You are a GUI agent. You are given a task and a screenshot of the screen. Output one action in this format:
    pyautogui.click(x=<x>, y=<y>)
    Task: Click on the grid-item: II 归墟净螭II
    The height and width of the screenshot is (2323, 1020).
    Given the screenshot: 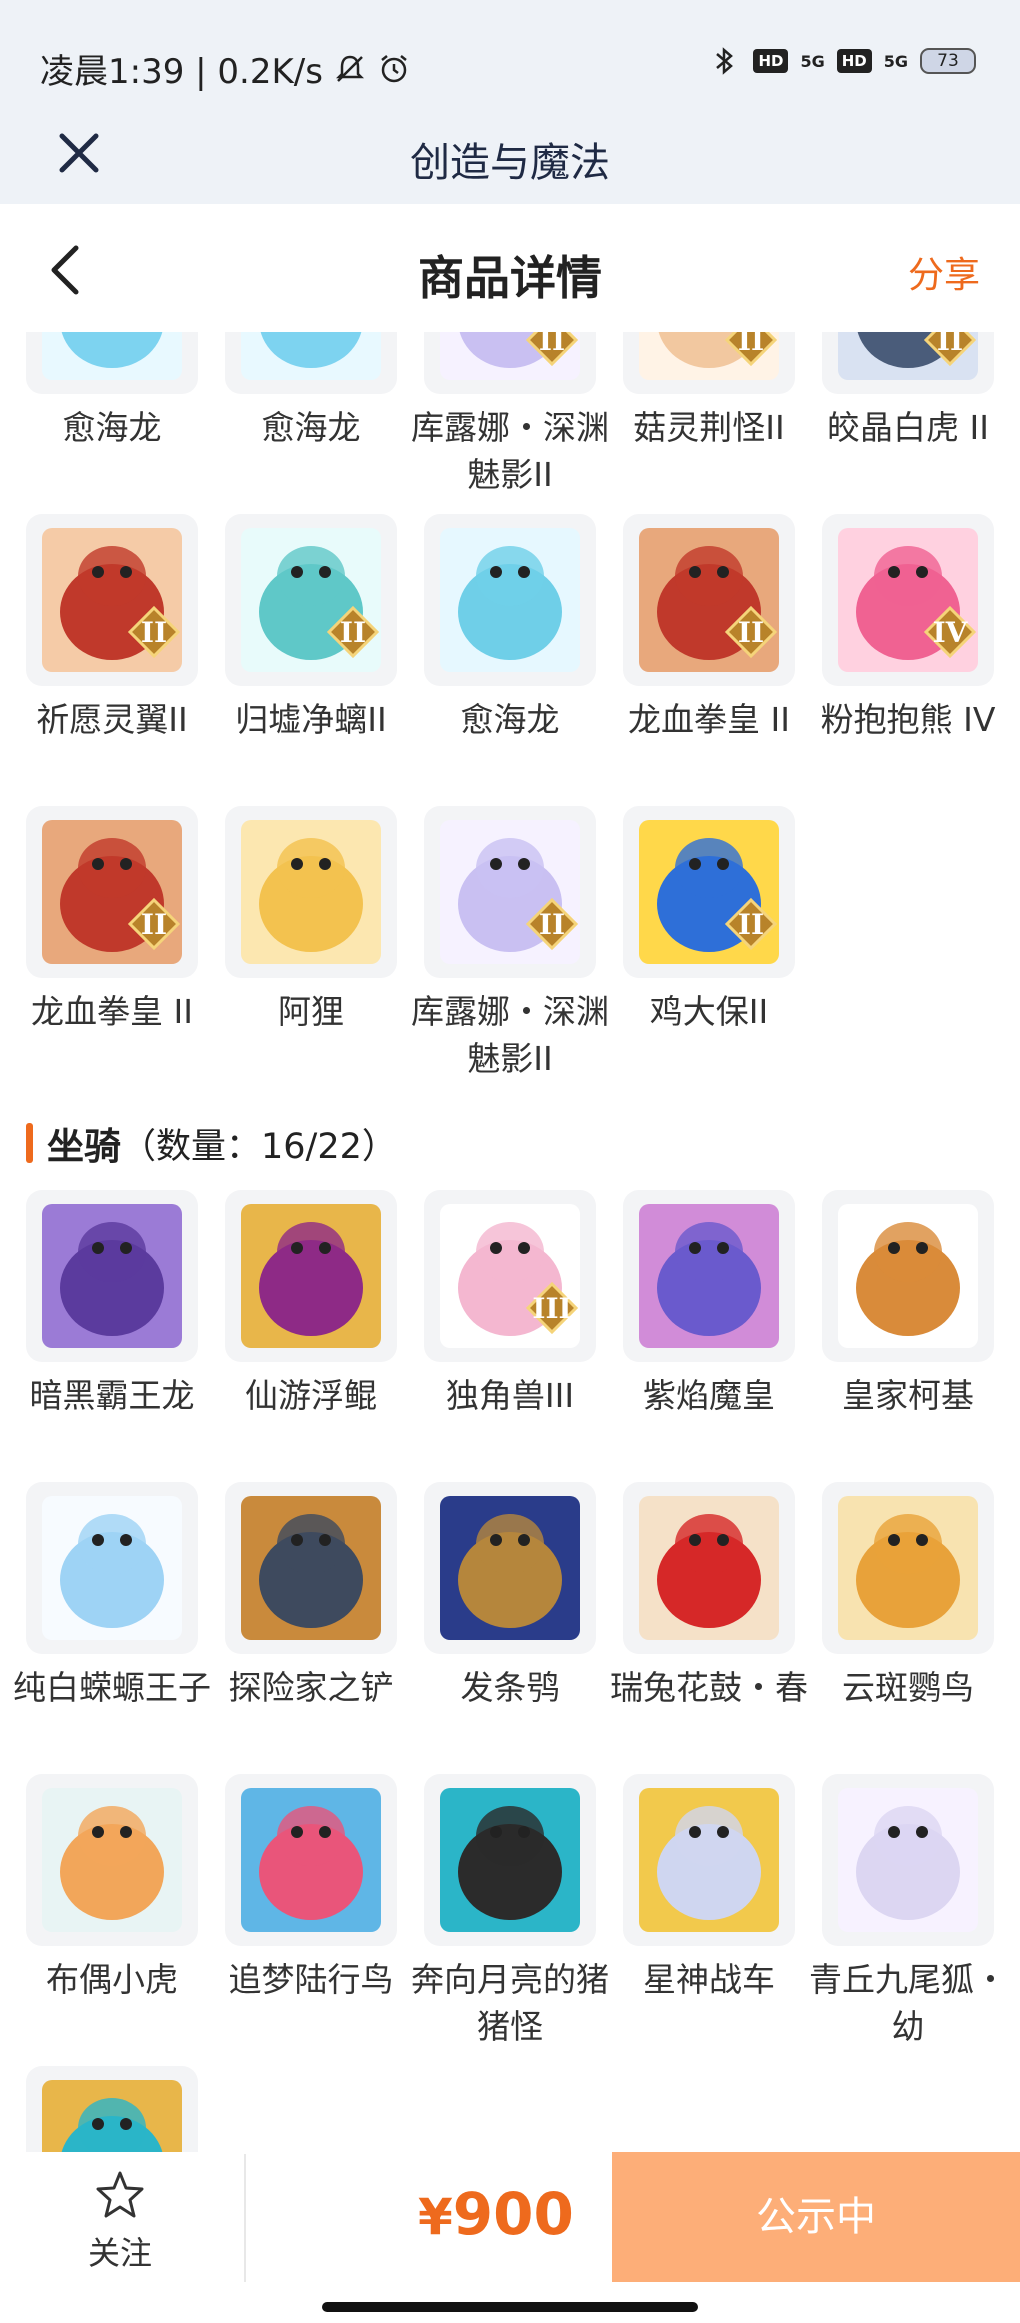 What is the action you would take?
    pyautogui.click(x=311, y=628)
    